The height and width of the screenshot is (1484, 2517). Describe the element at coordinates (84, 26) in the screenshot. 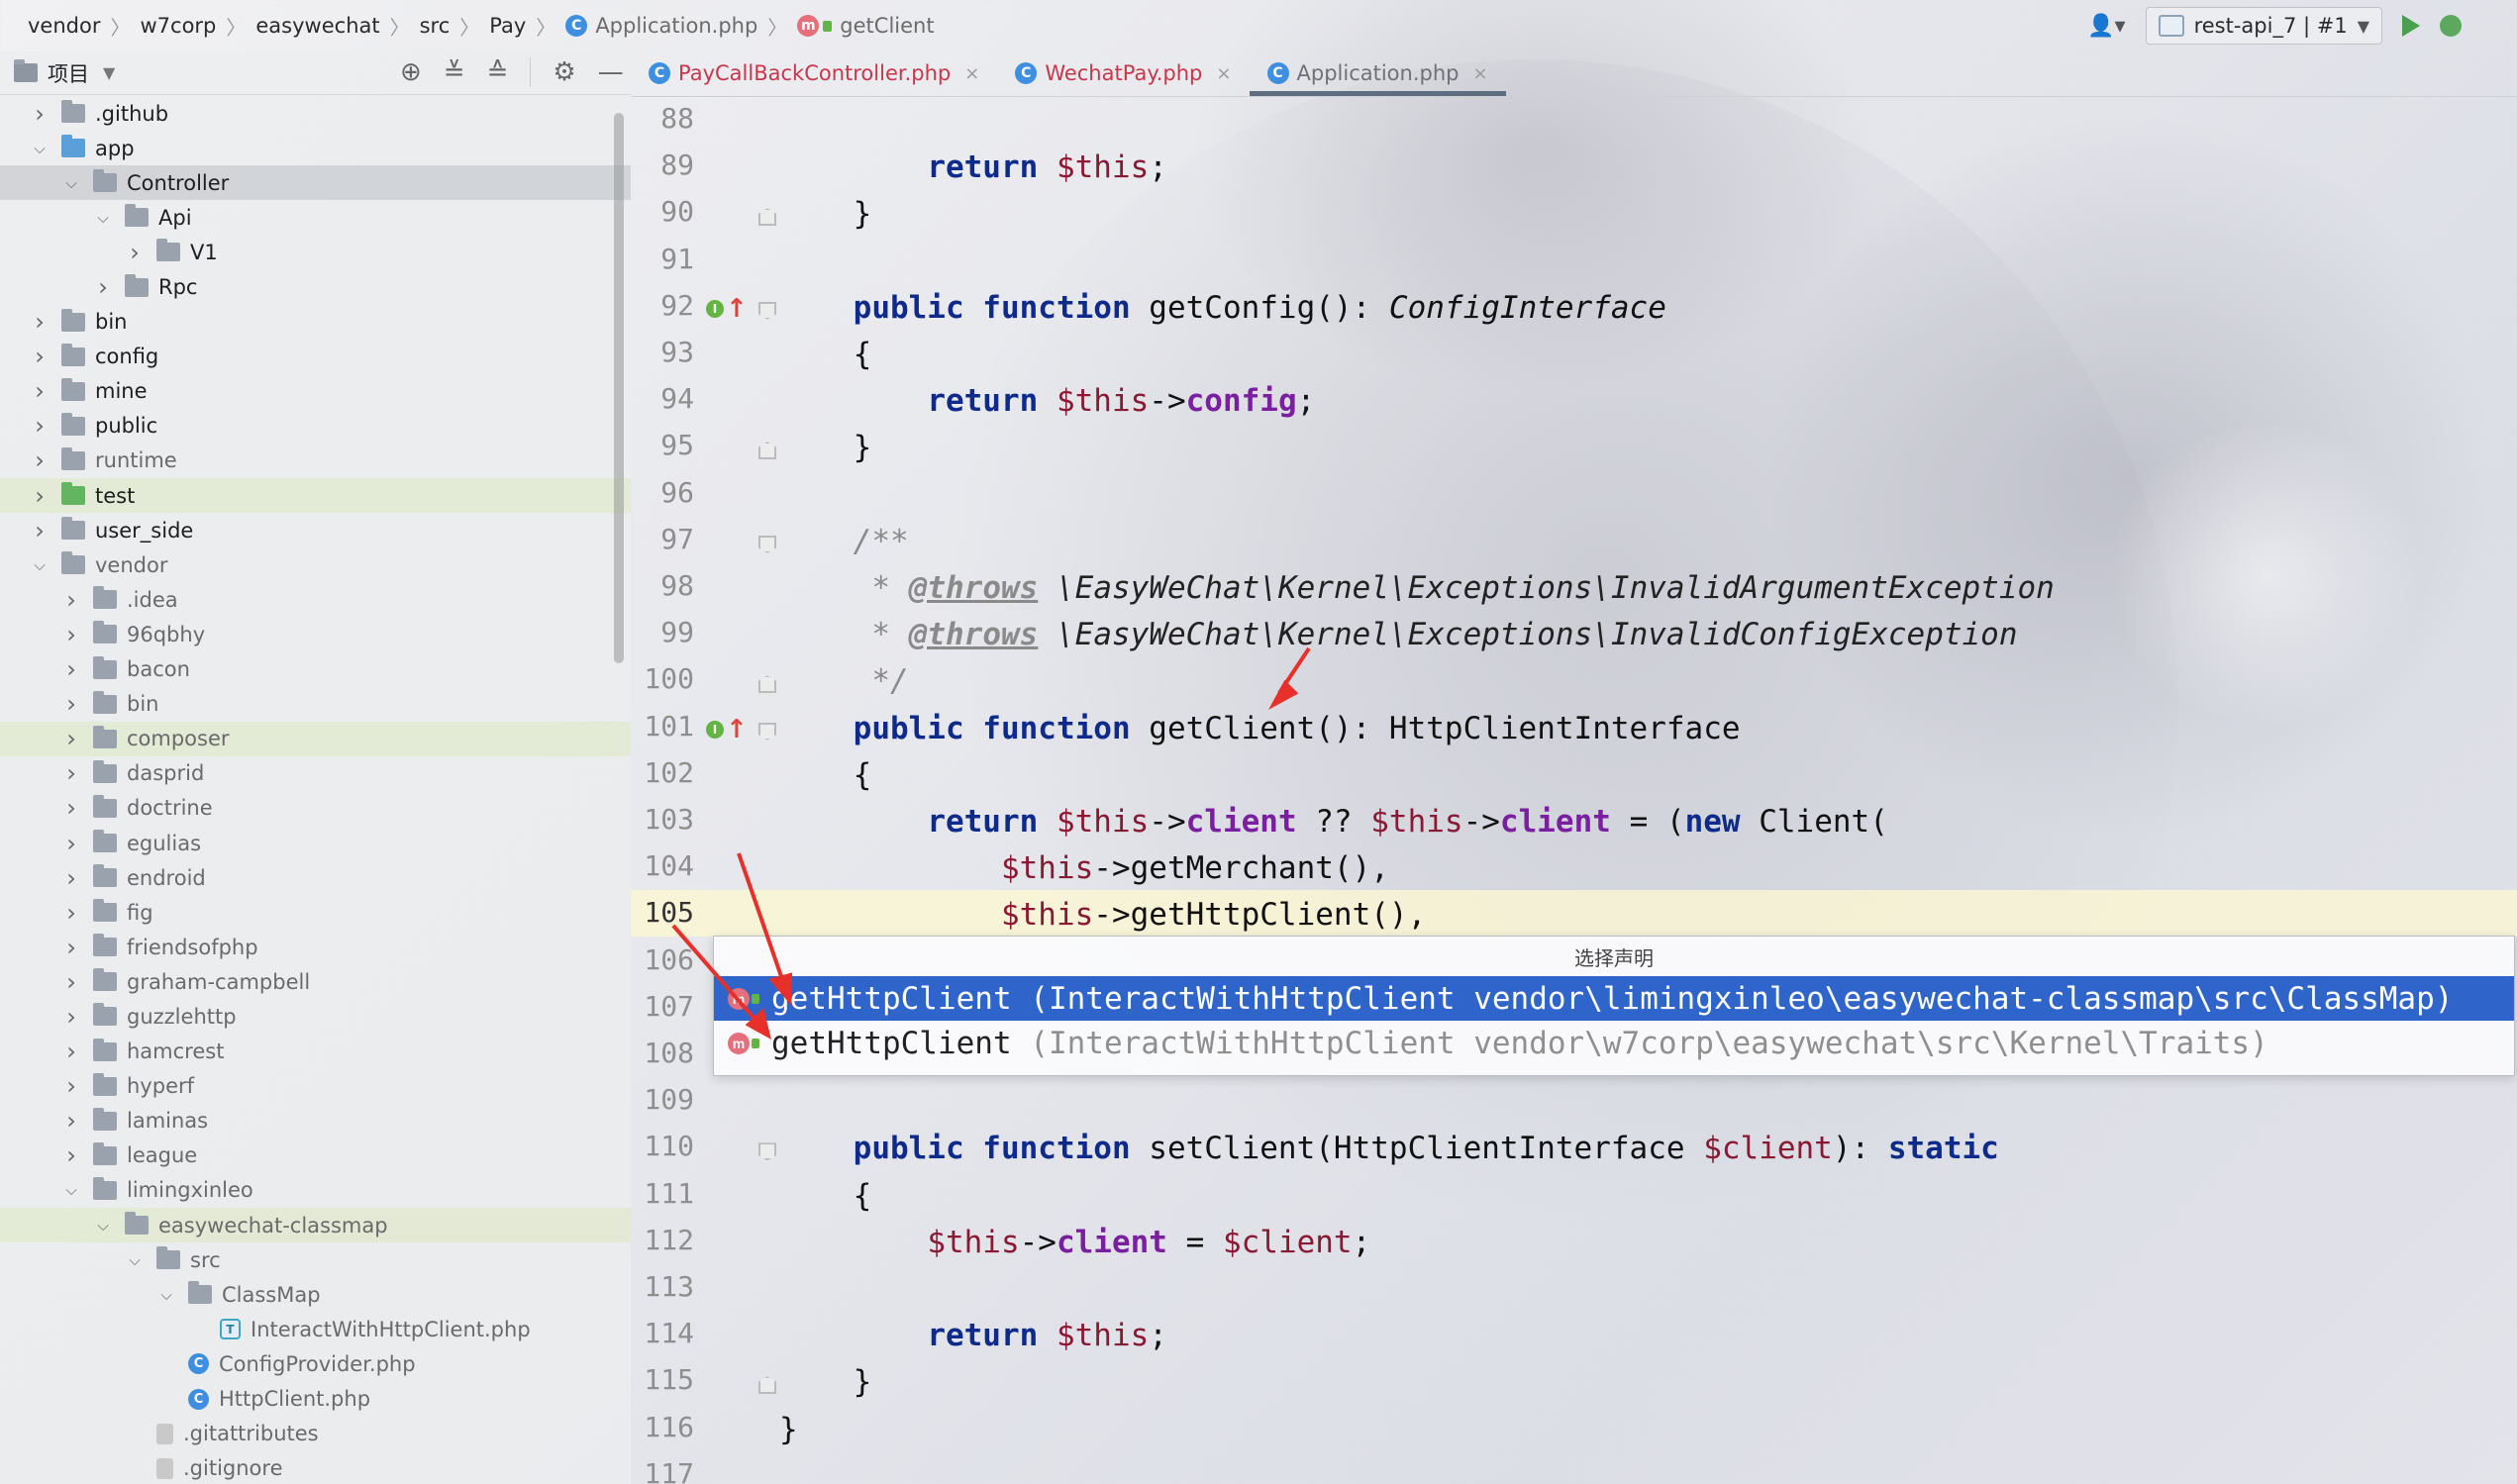

I see `breadcrumb-item: vendor 〉` at that location.